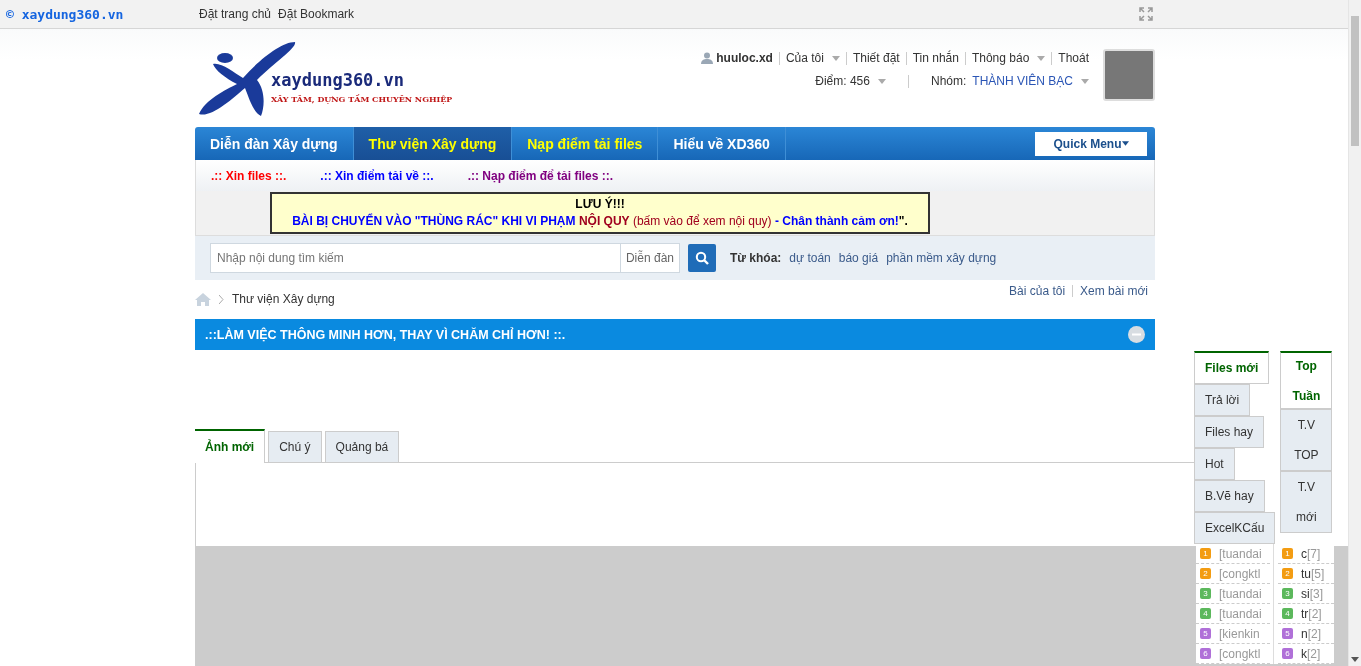 The width and height of the screenshot is (1361, 666). What do you see at coordinates (810, 258) in the screenshot?
I see `keyword-link: dự toán` at bounding box center [810, 258].